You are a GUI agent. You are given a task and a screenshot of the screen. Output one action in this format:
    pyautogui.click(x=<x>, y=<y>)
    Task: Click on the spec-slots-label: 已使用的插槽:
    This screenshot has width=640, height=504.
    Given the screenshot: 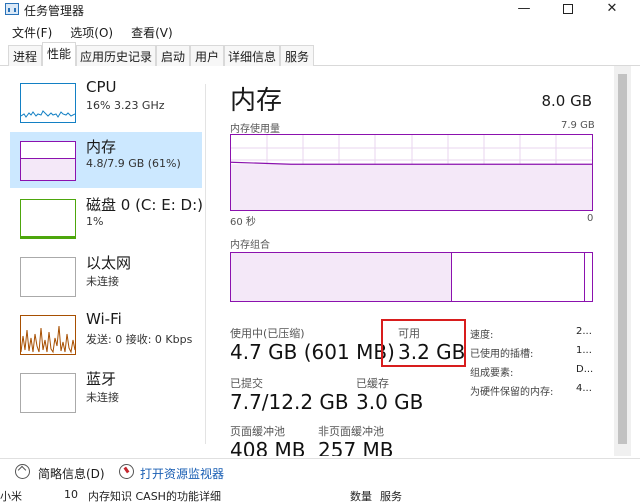 What is the action you would take?
    pyautogui.click(x=502, y=354)
    